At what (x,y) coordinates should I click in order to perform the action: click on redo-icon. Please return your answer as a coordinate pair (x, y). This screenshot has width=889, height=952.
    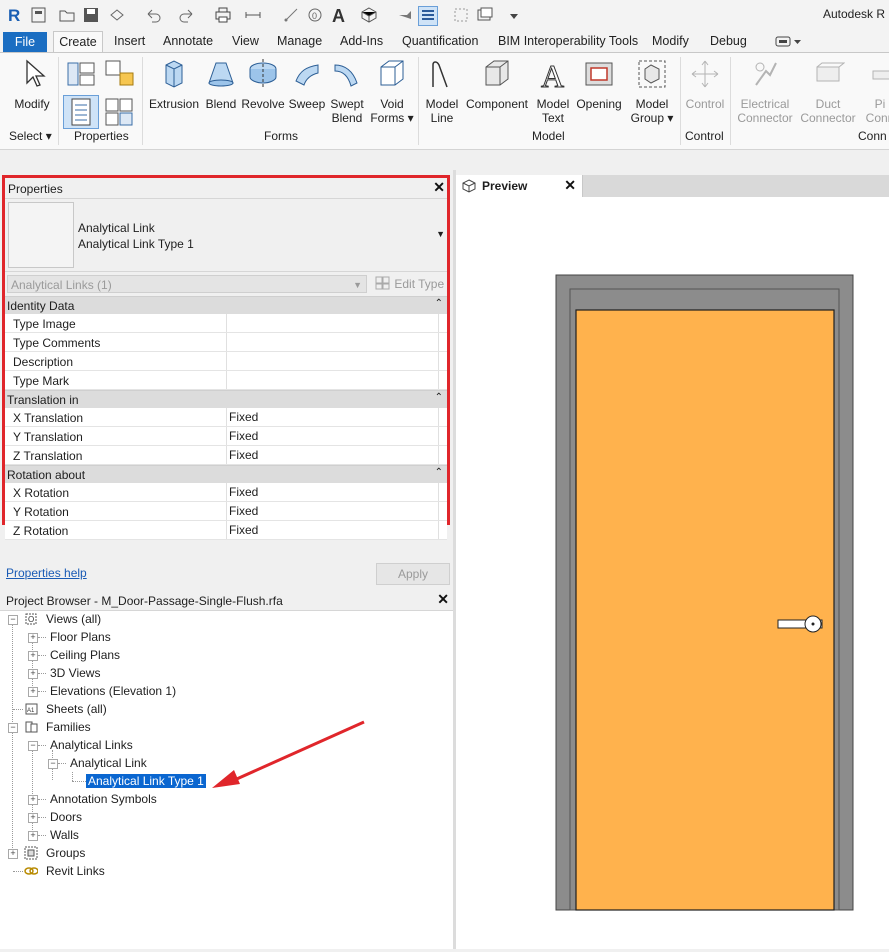
    Looking at the image, I should click on (187, 15).